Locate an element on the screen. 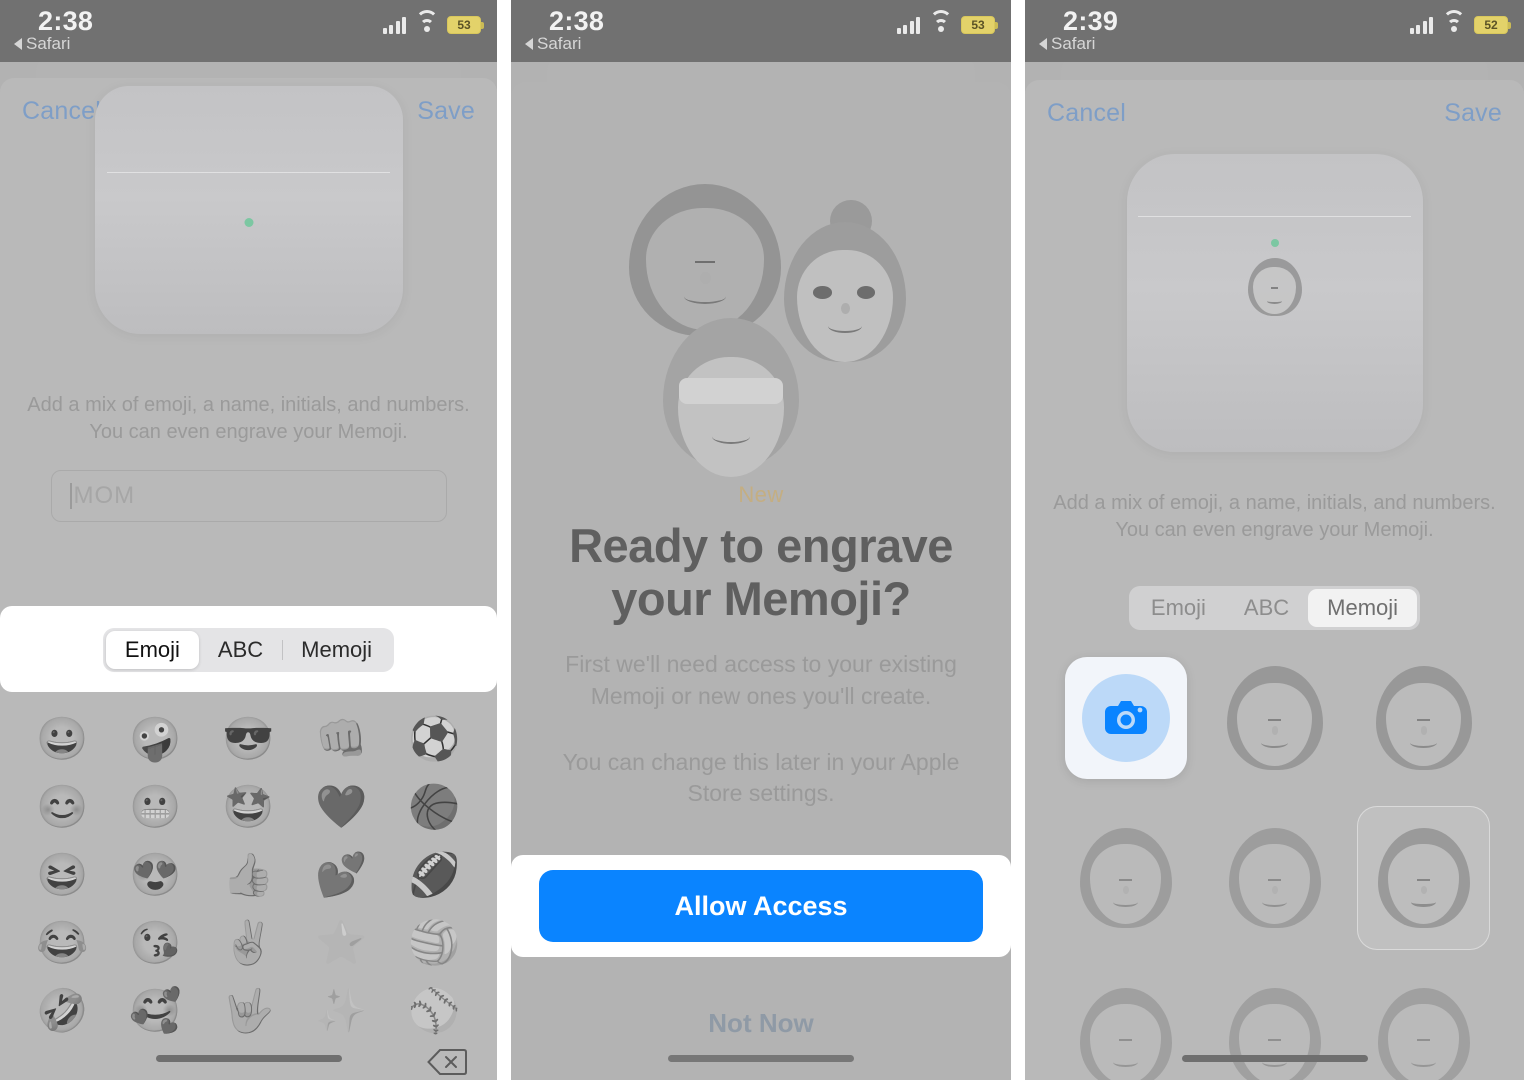 This screenshot has width=1524, height=1080. wifi-icon is located at coordinates (1453, 22).